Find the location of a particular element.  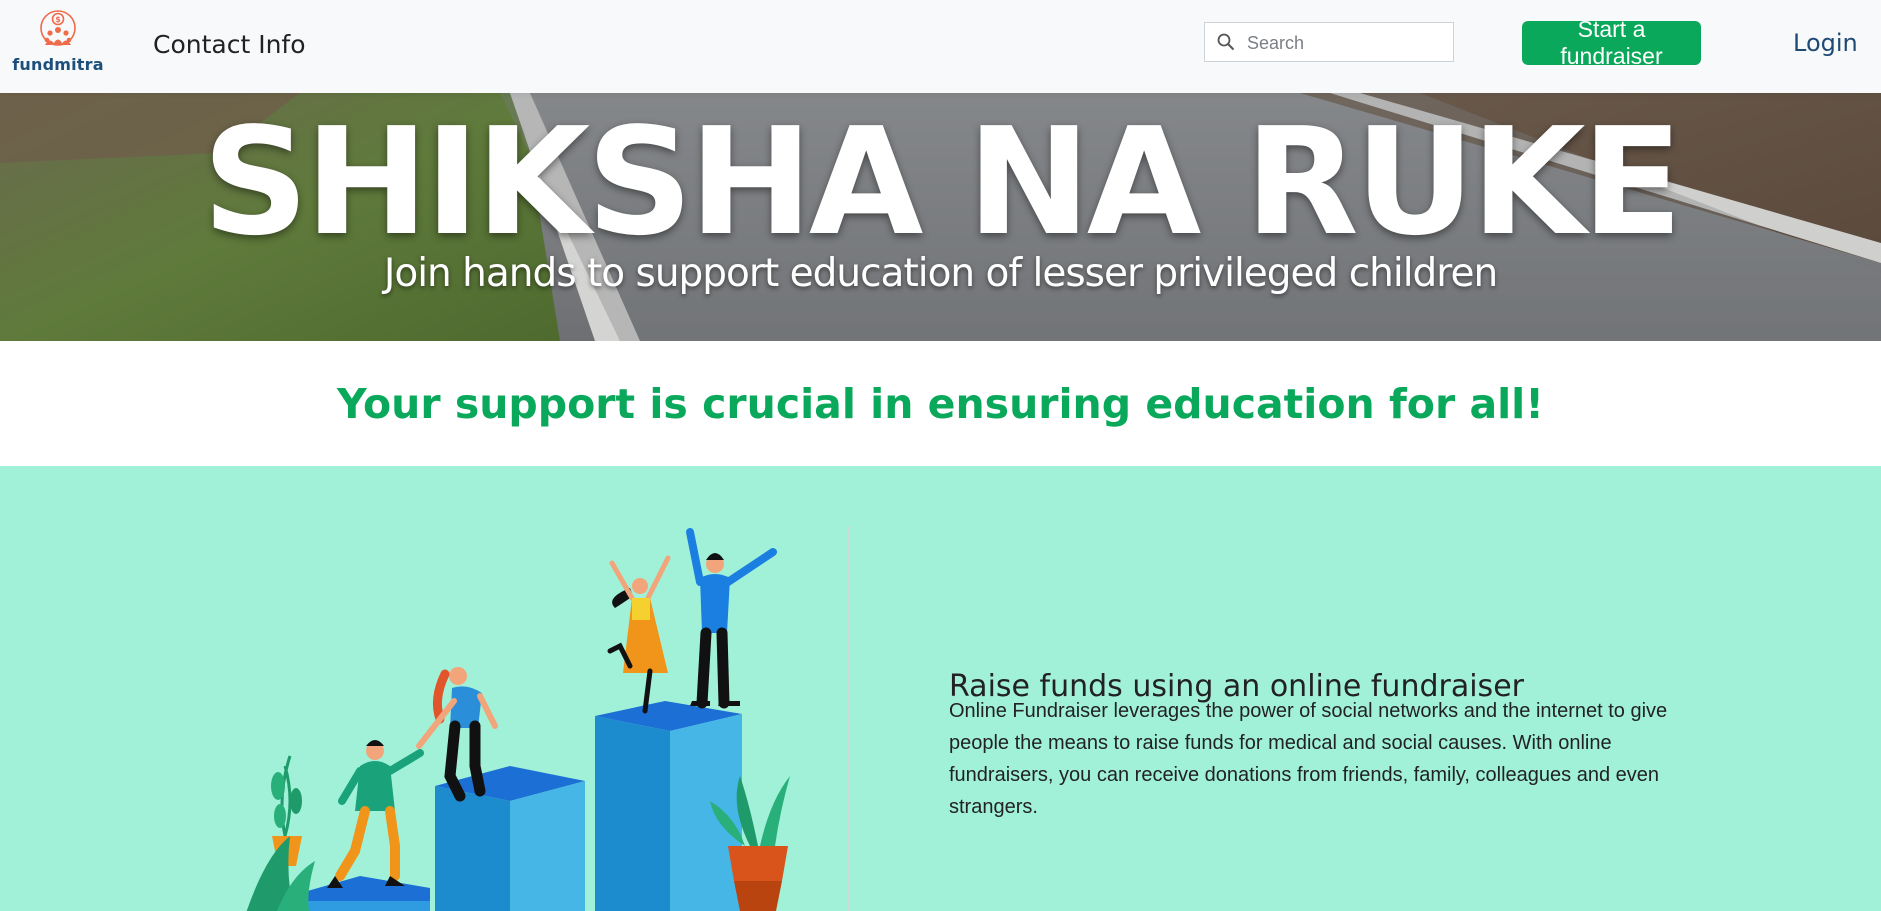

logo-text: fundmitra is located at coordinates (58, 64).